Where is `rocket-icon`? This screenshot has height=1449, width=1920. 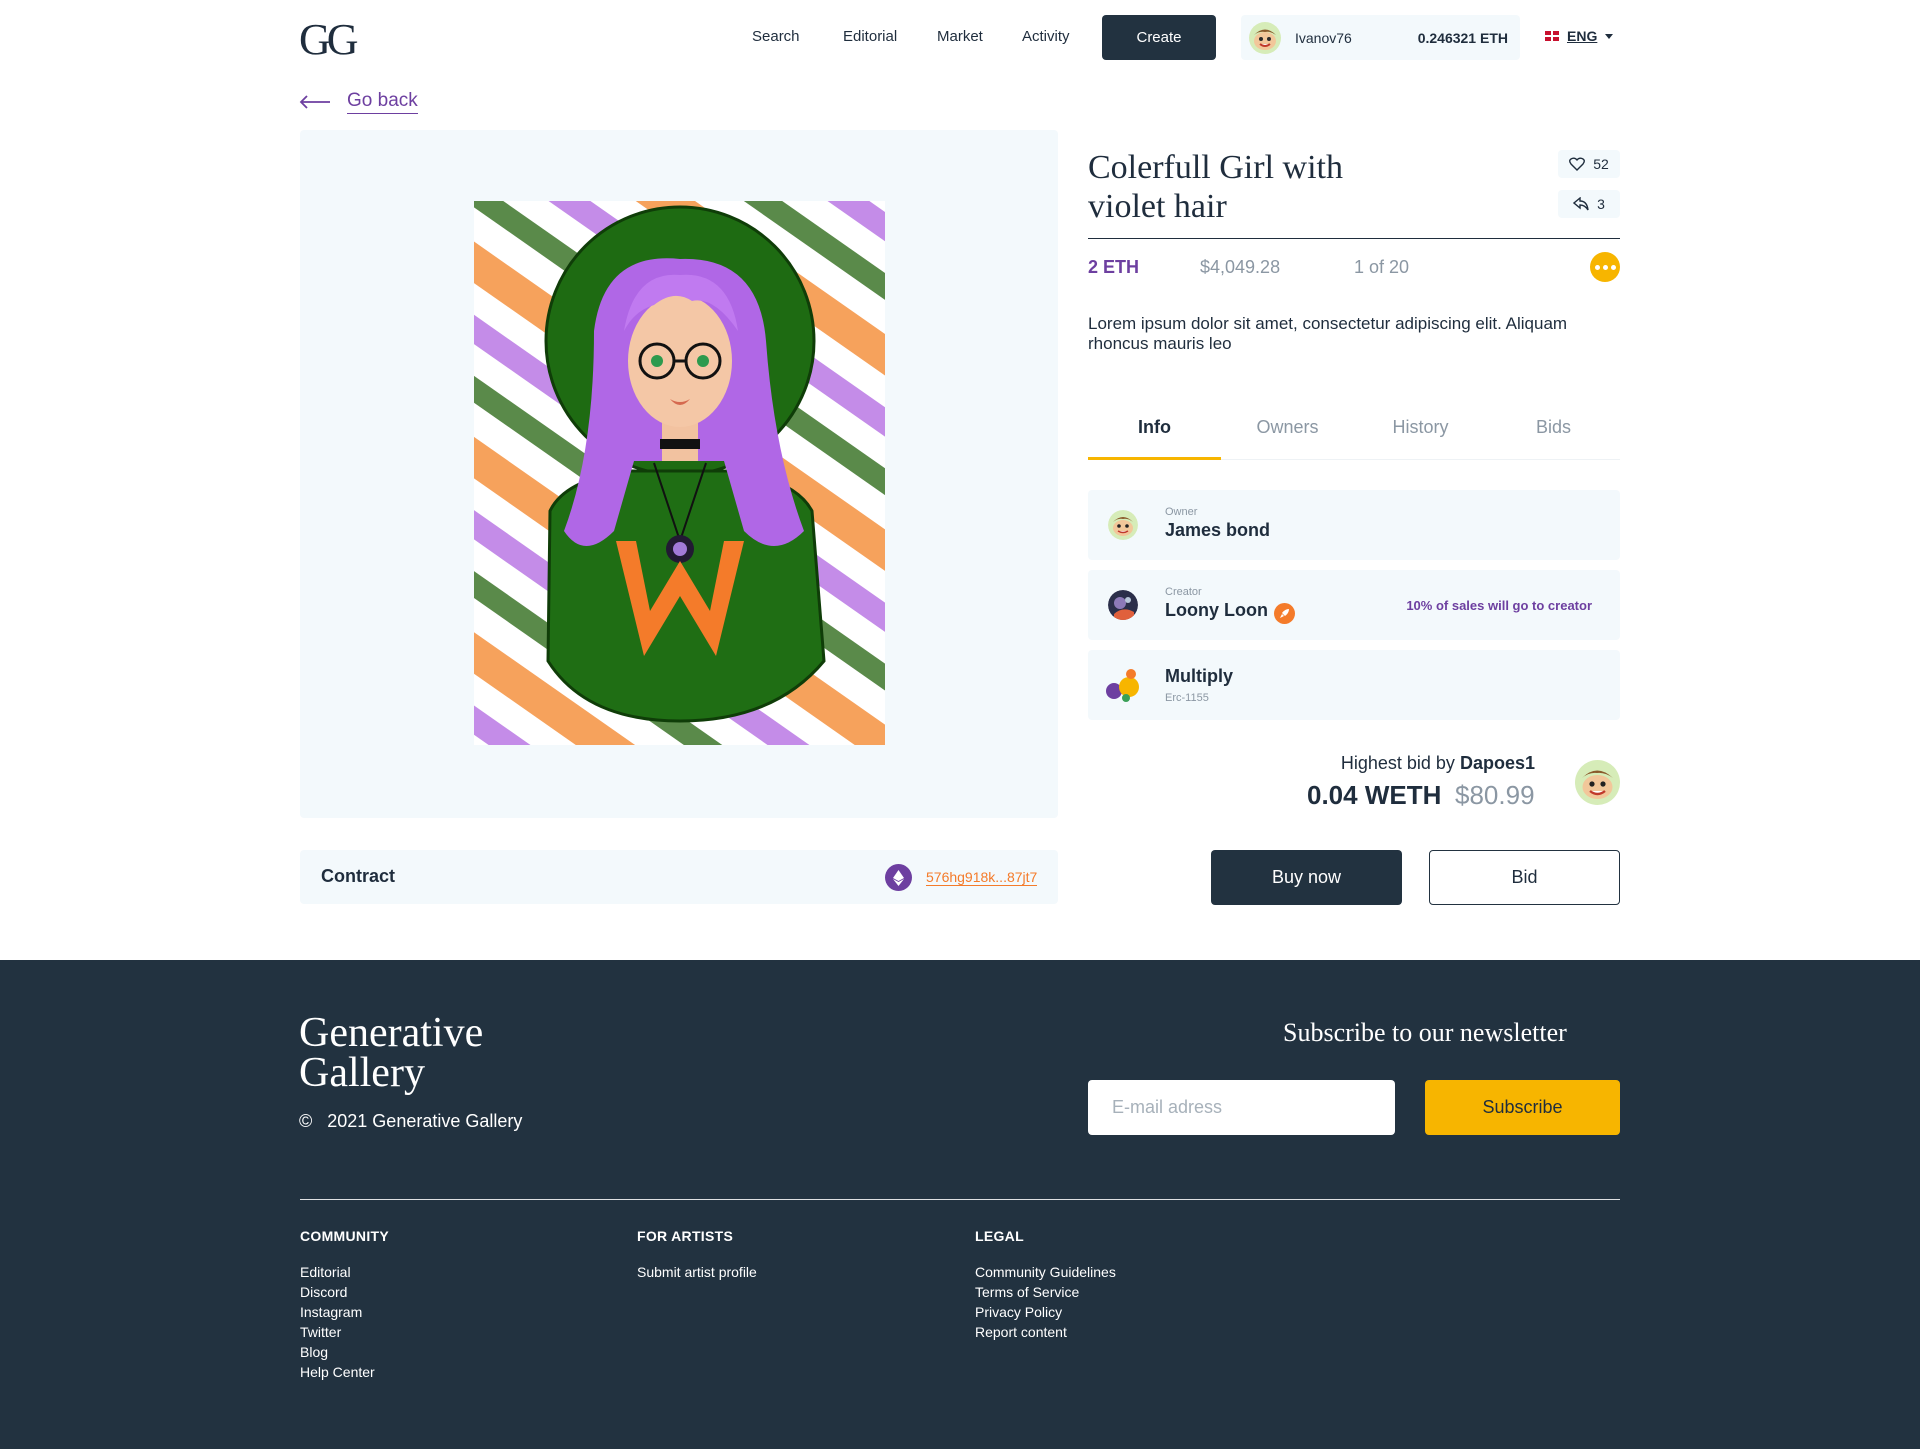 rocket-icon is located at coordinates (1284, 613).